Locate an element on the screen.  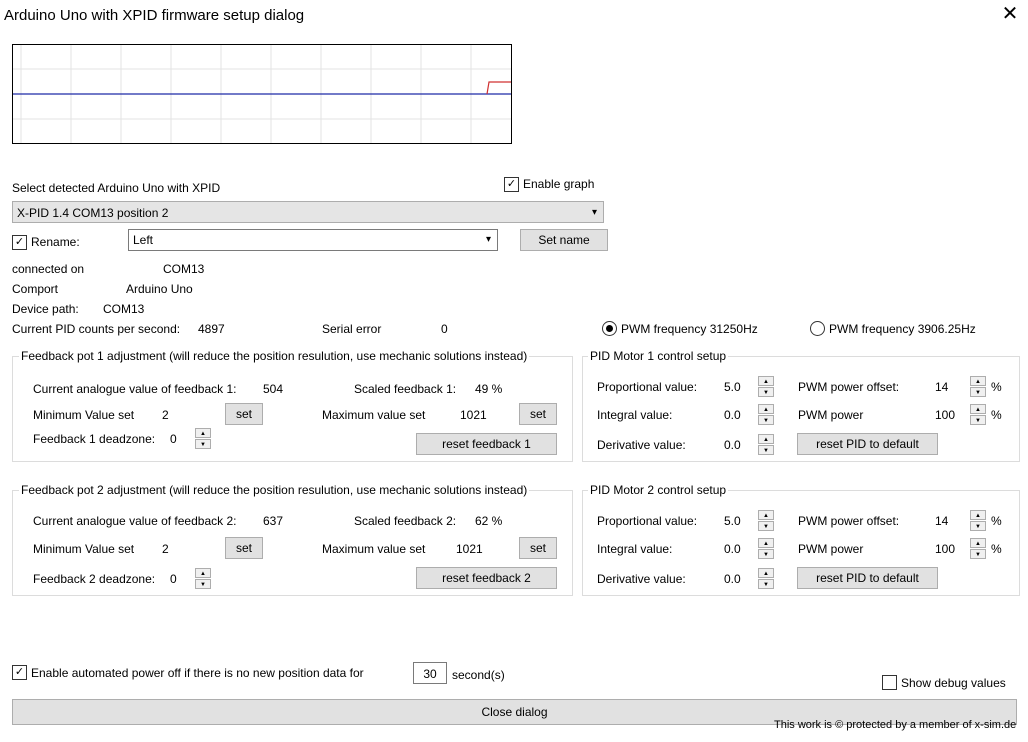
pid1-p-label: Proportional value: is located at coordinates (647, 387).